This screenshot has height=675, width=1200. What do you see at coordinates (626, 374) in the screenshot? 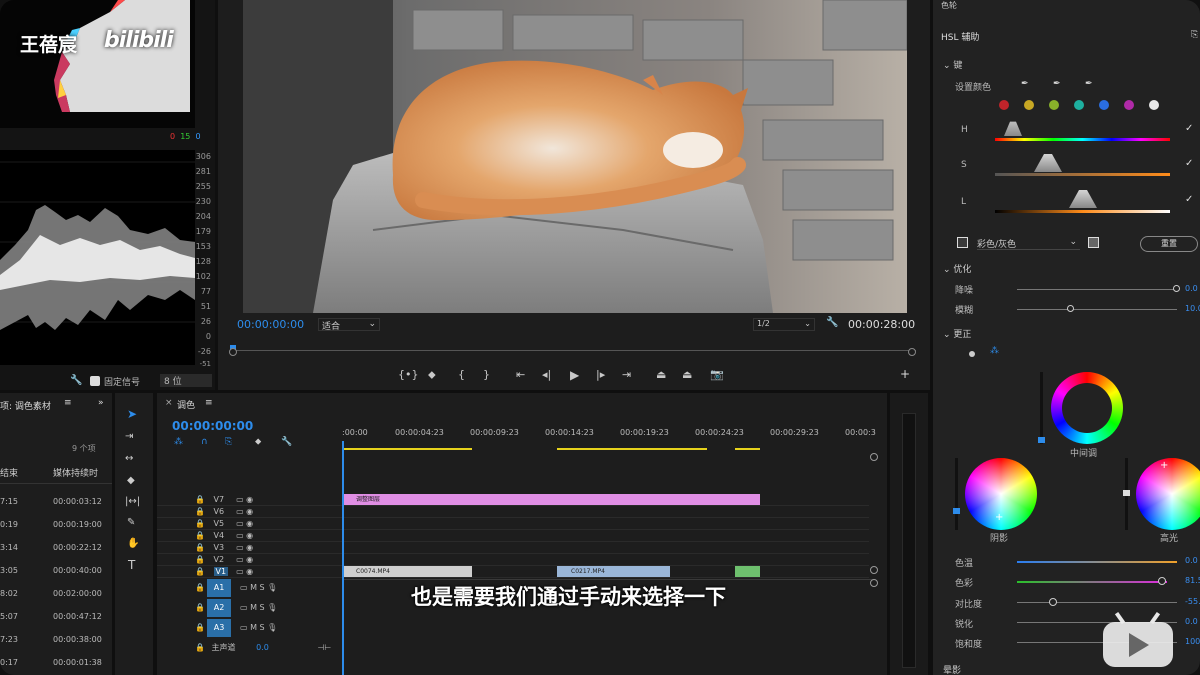
I see `go-to-out-icon: ⇥` at bounding box center [626, 374].